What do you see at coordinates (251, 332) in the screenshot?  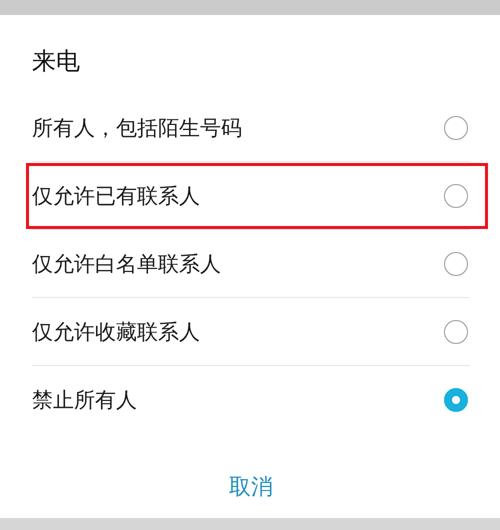 I see `option-row: 仅允许收藏联系人` at bounding box center [251, 332].